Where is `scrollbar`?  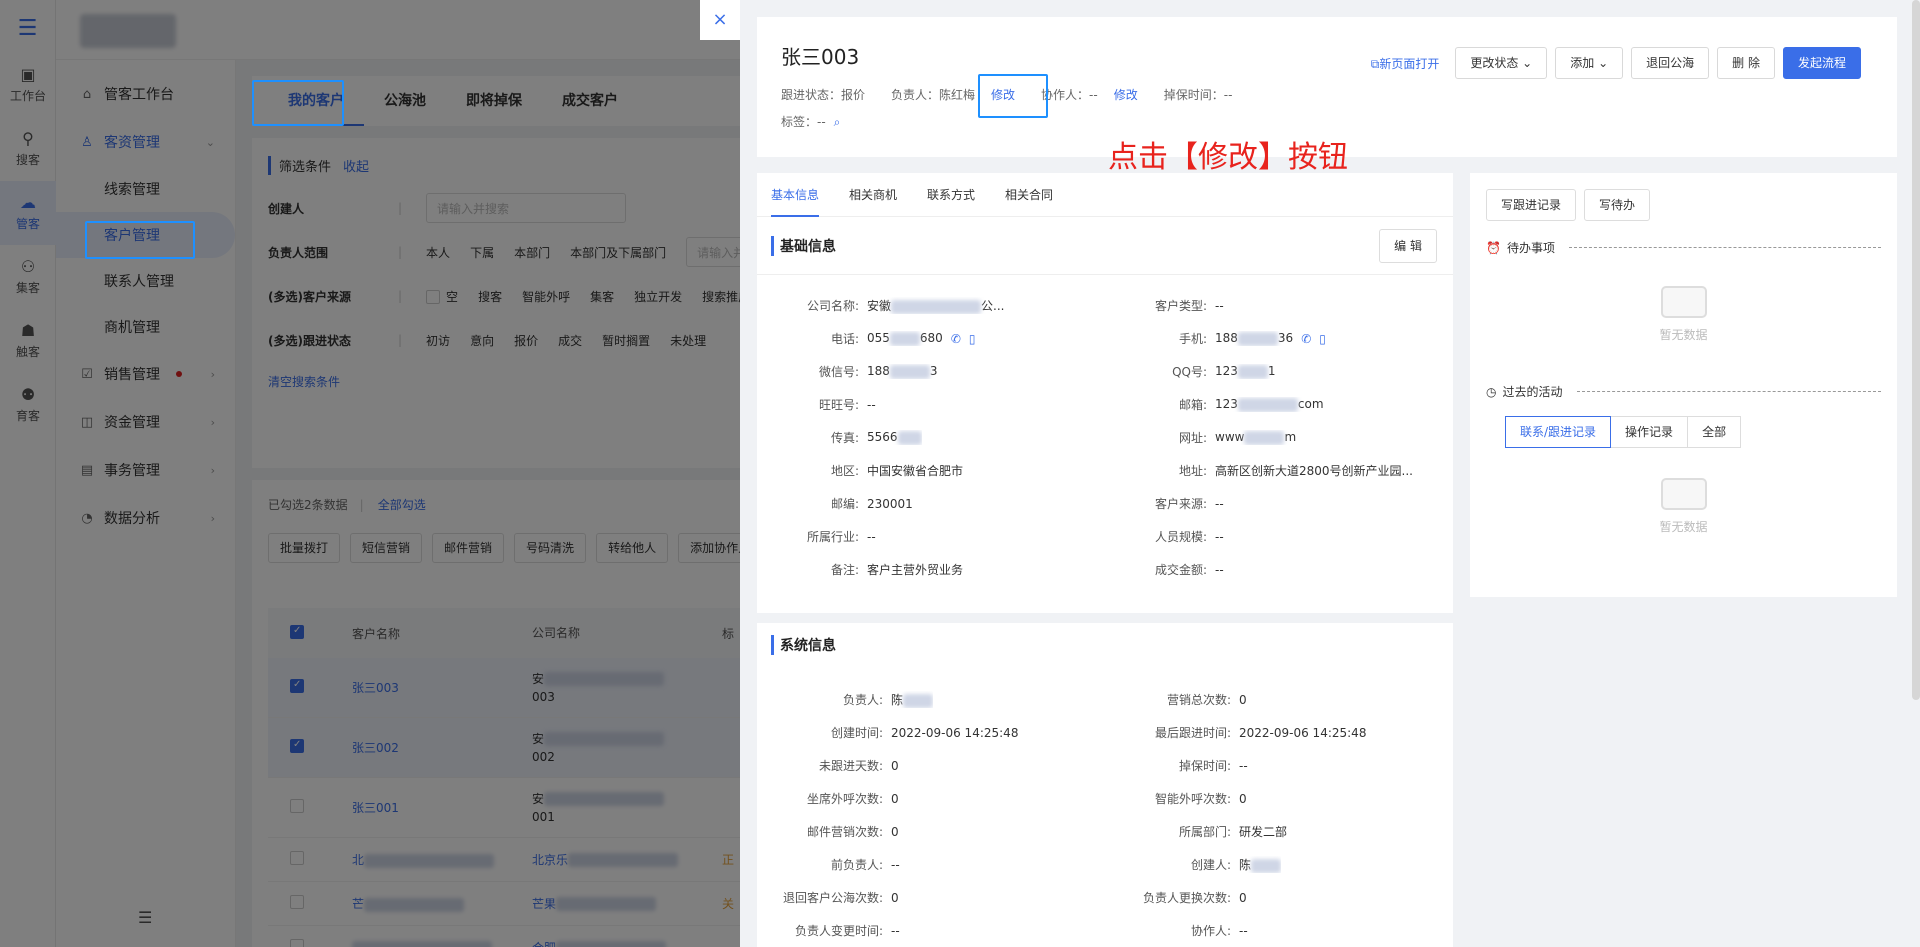
scrollbar is located at coordinates (1916, 350).